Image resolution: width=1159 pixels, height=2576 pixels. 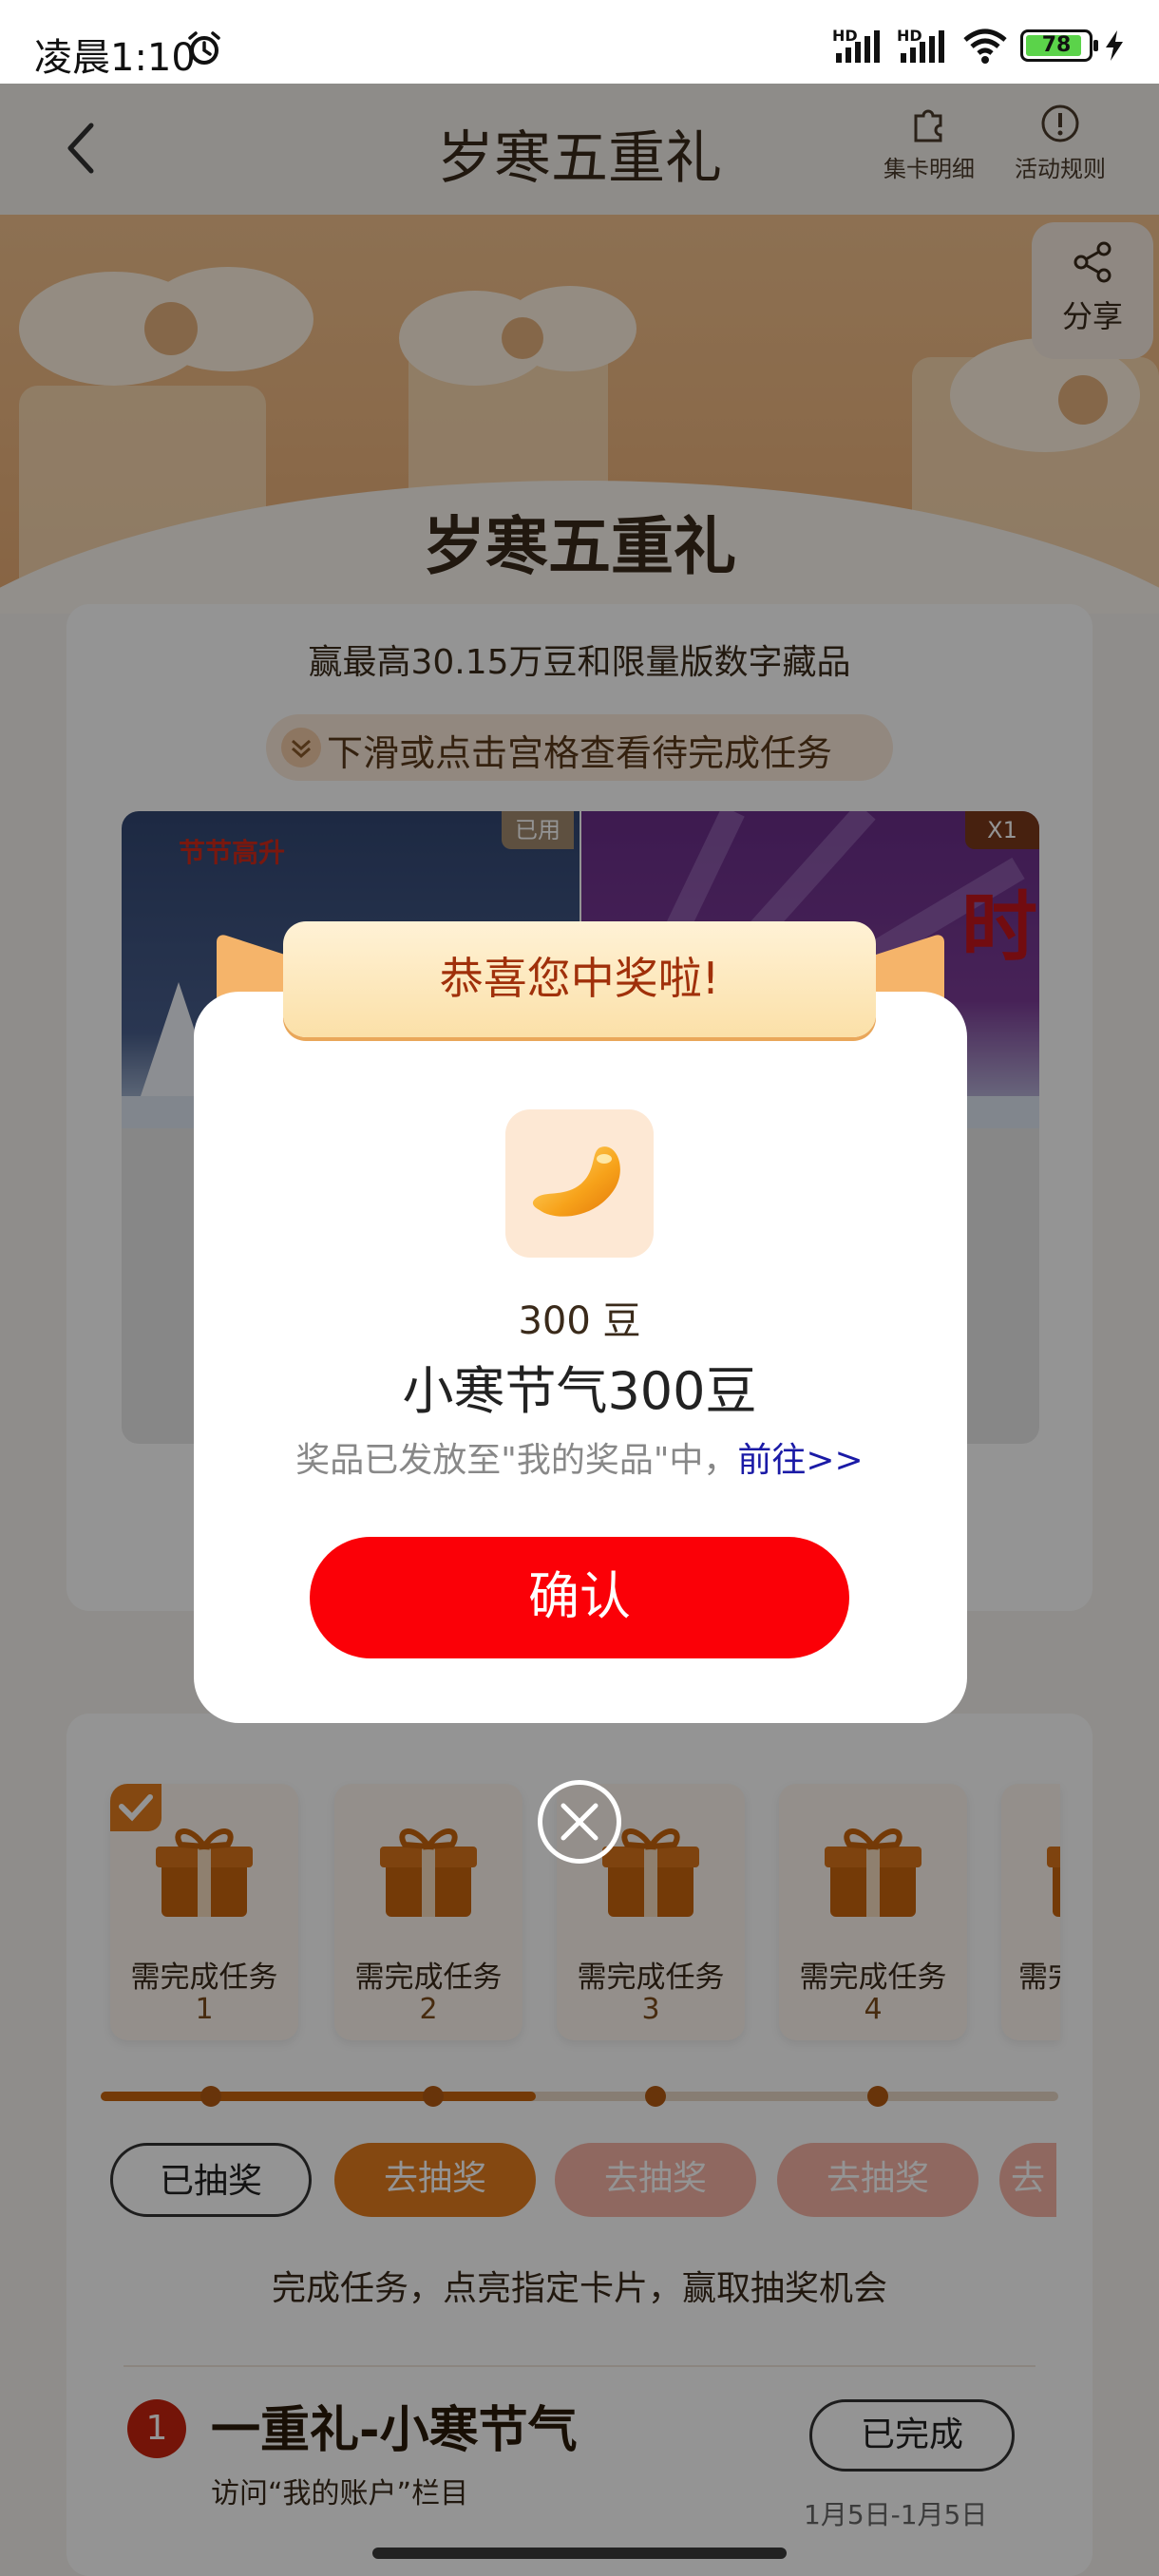 I want to click on status-icons: HD HD 78, so click(x=978, y=46).